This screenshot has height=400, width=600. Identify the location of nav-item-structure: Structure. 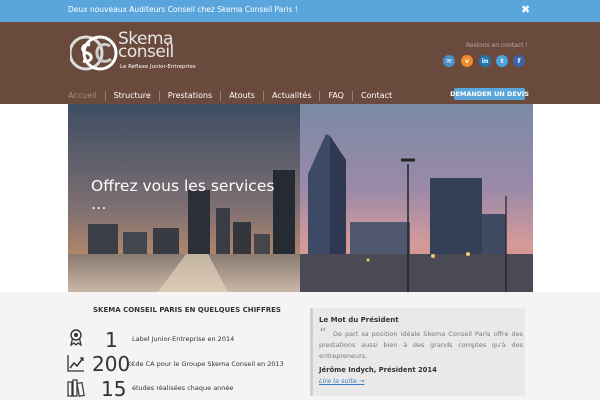
(131, 96).